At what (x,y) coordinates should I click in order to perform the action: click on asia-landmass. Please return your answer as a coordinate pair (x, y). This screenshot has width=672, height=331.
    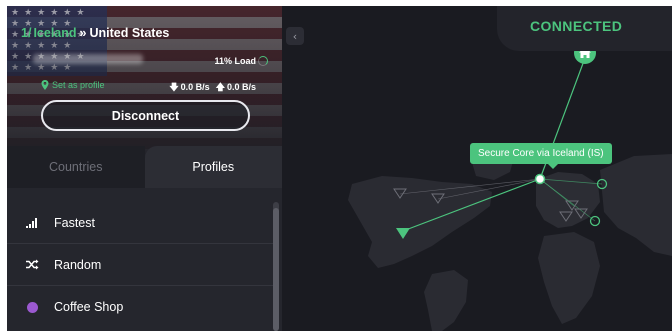
    Looking at the image, I should click on (636, 205).